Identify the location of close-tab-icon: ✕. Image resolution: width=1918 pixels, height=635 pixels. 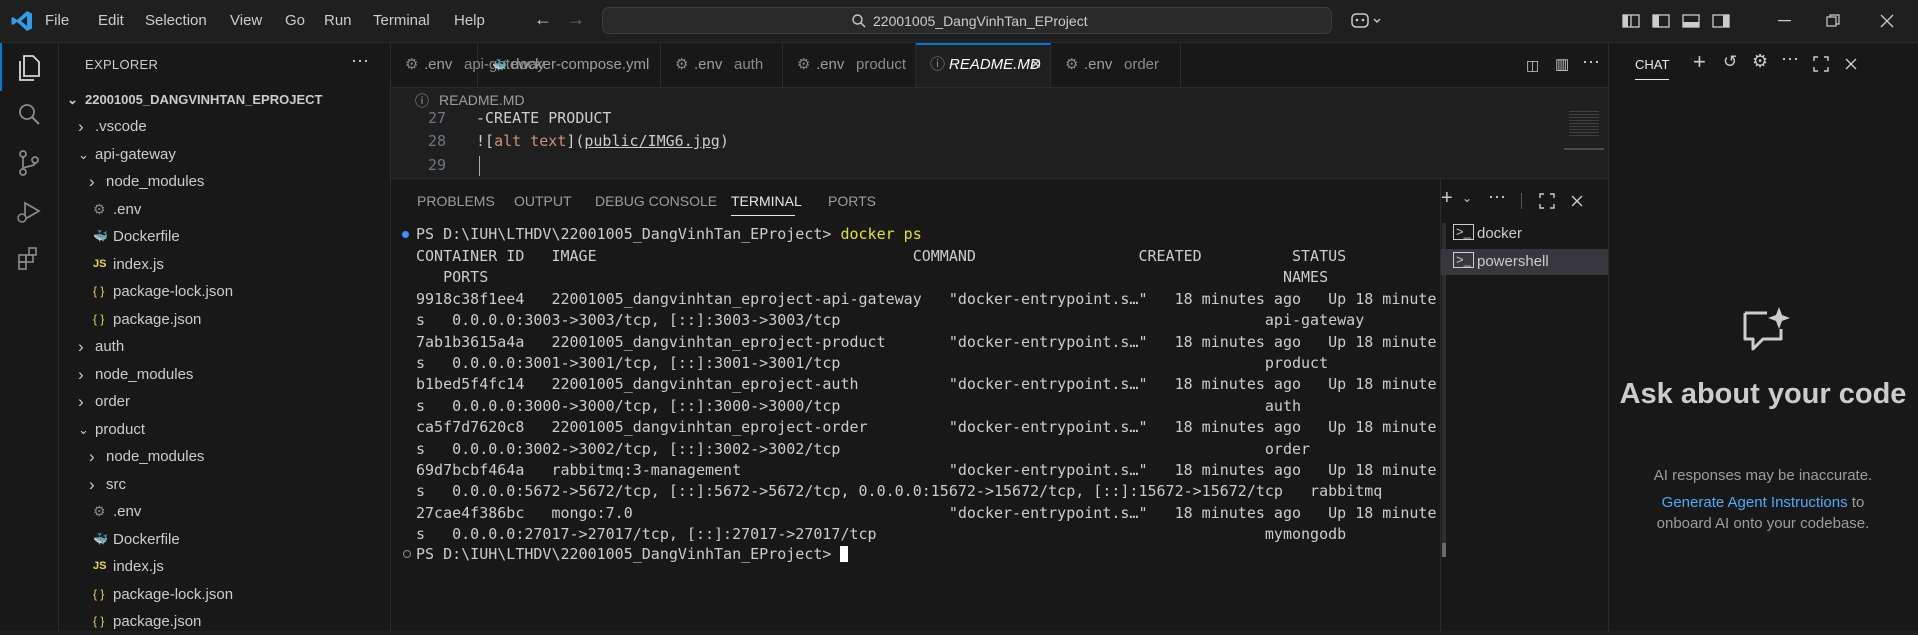
(1035, 65).